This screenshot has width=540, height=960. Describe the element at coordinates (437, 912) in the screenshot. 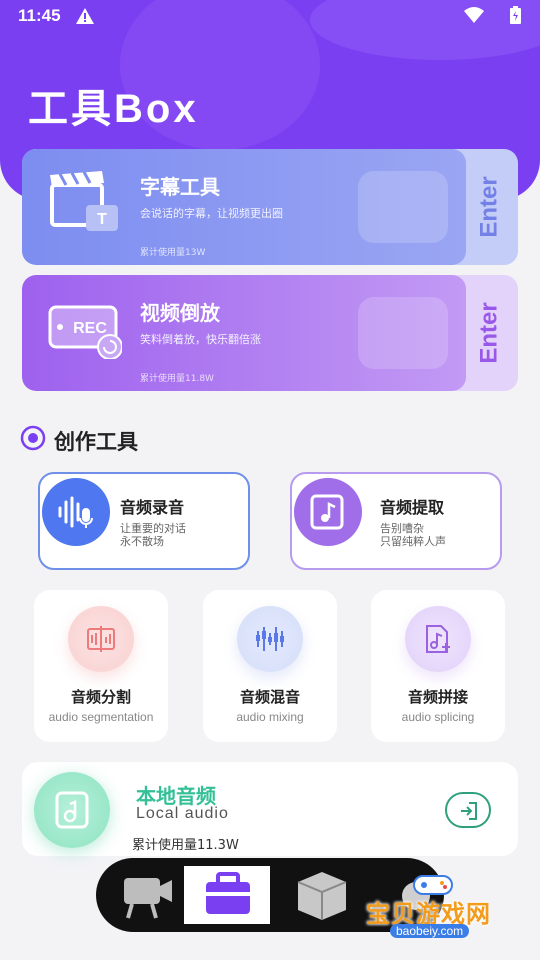

I see `watermark: 宝贝游戏网 baobeiy.com` at that location.